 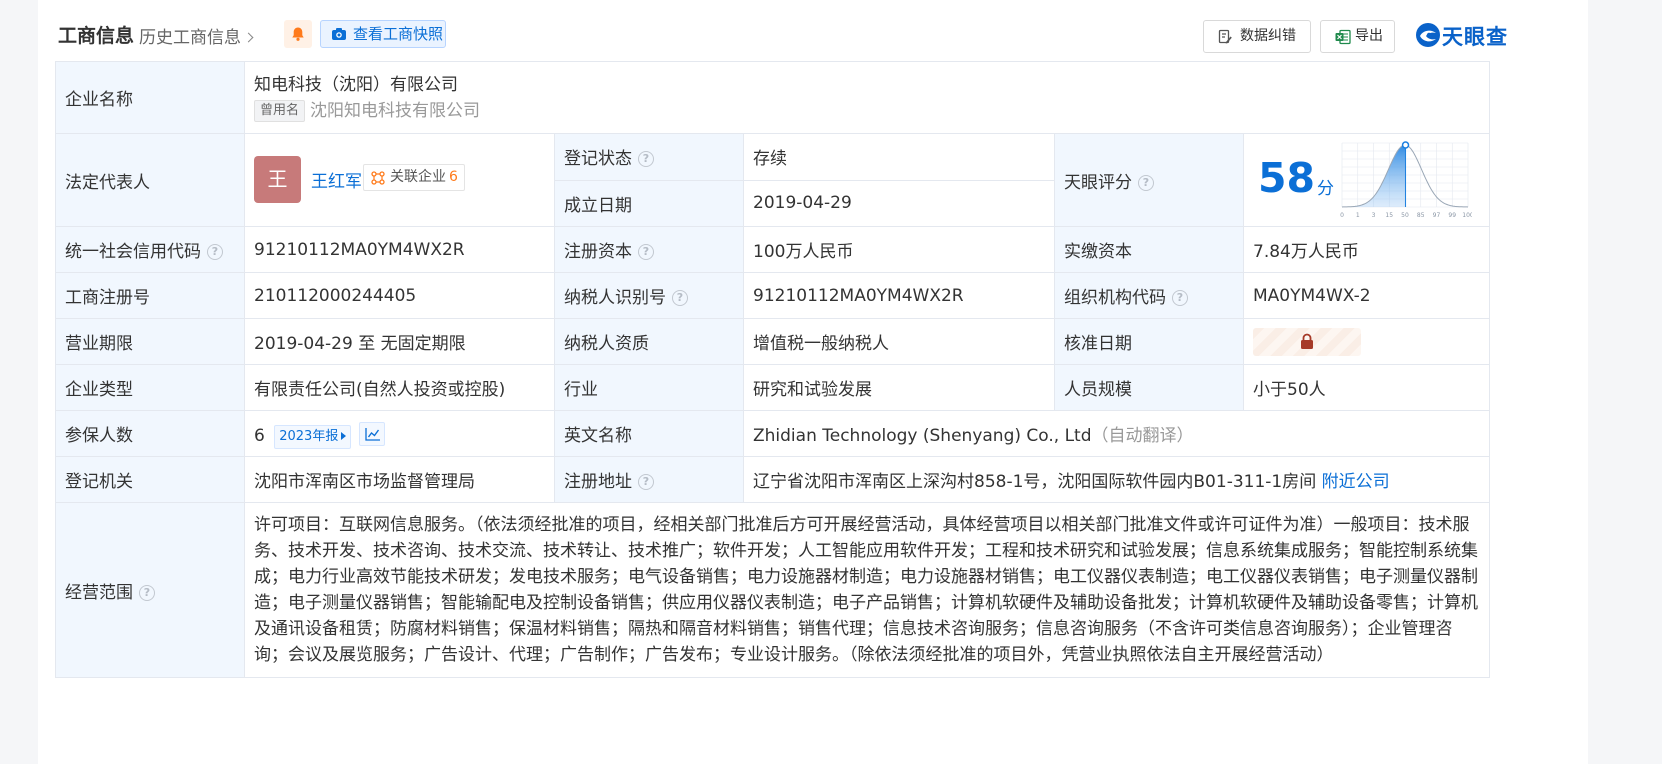 What do you see at coordinates (1142, 436) in the screenshot?
I see `auto-translate-tag: （自动翻译）` at bounding box center [1142, 436].